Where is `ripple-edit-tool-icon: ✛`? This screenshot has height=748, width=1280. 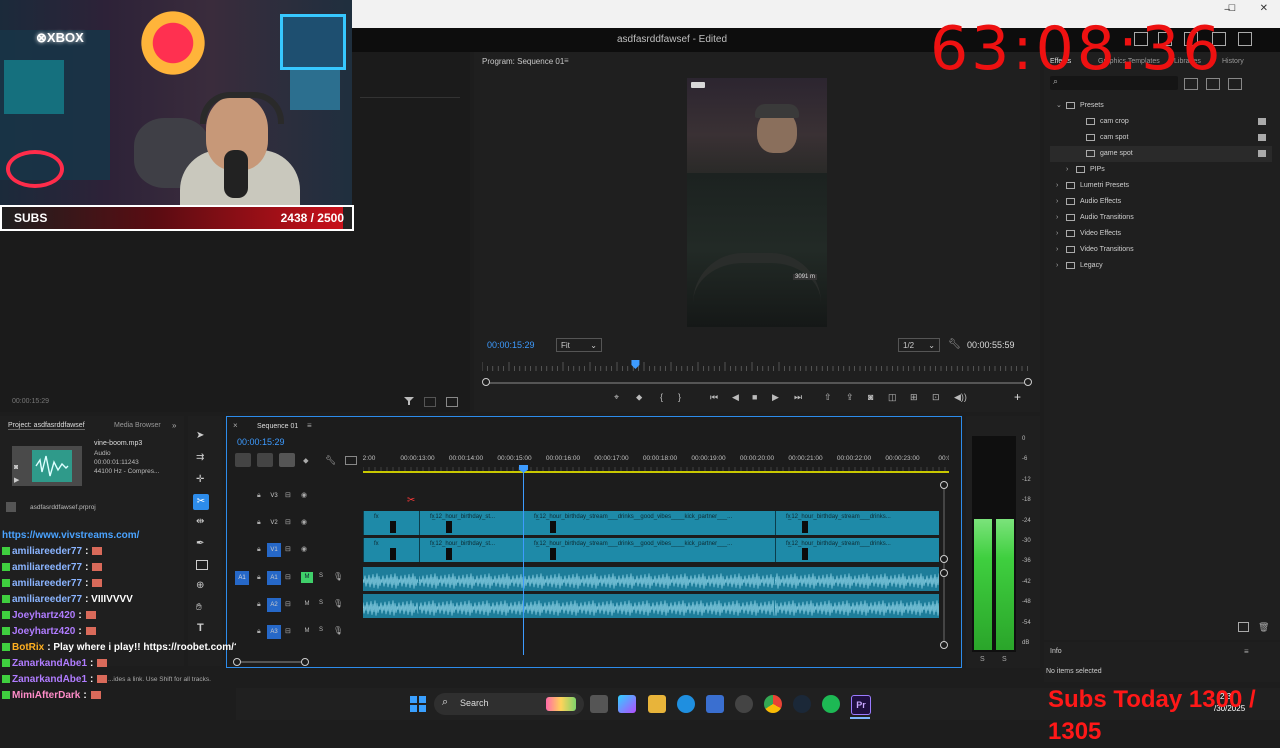
ripple-edit-tool-icon: ✛ is located at coordinates (200, 479).